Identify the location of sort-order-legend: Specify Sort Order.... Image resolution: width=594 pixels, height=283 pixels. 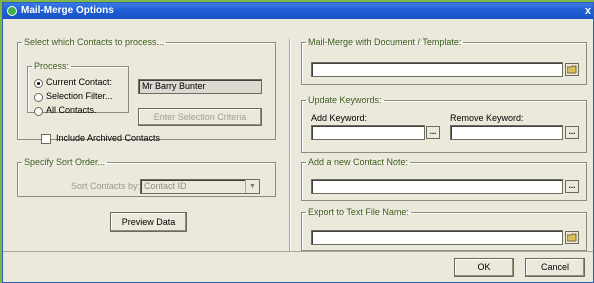
(65, 162).